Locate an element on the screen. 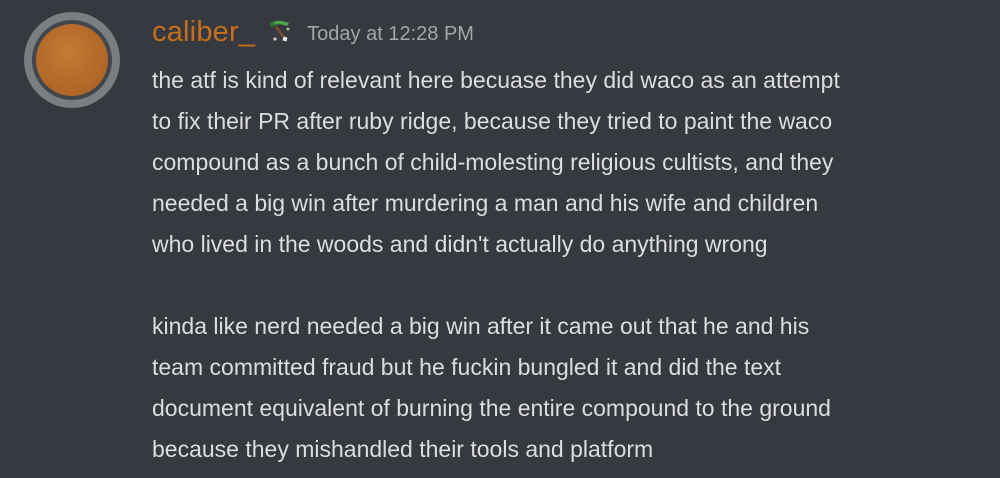 The width and height of the screenshot is (1000, 478). pickaxe-icon-svg is located at coordinates (280, 31).